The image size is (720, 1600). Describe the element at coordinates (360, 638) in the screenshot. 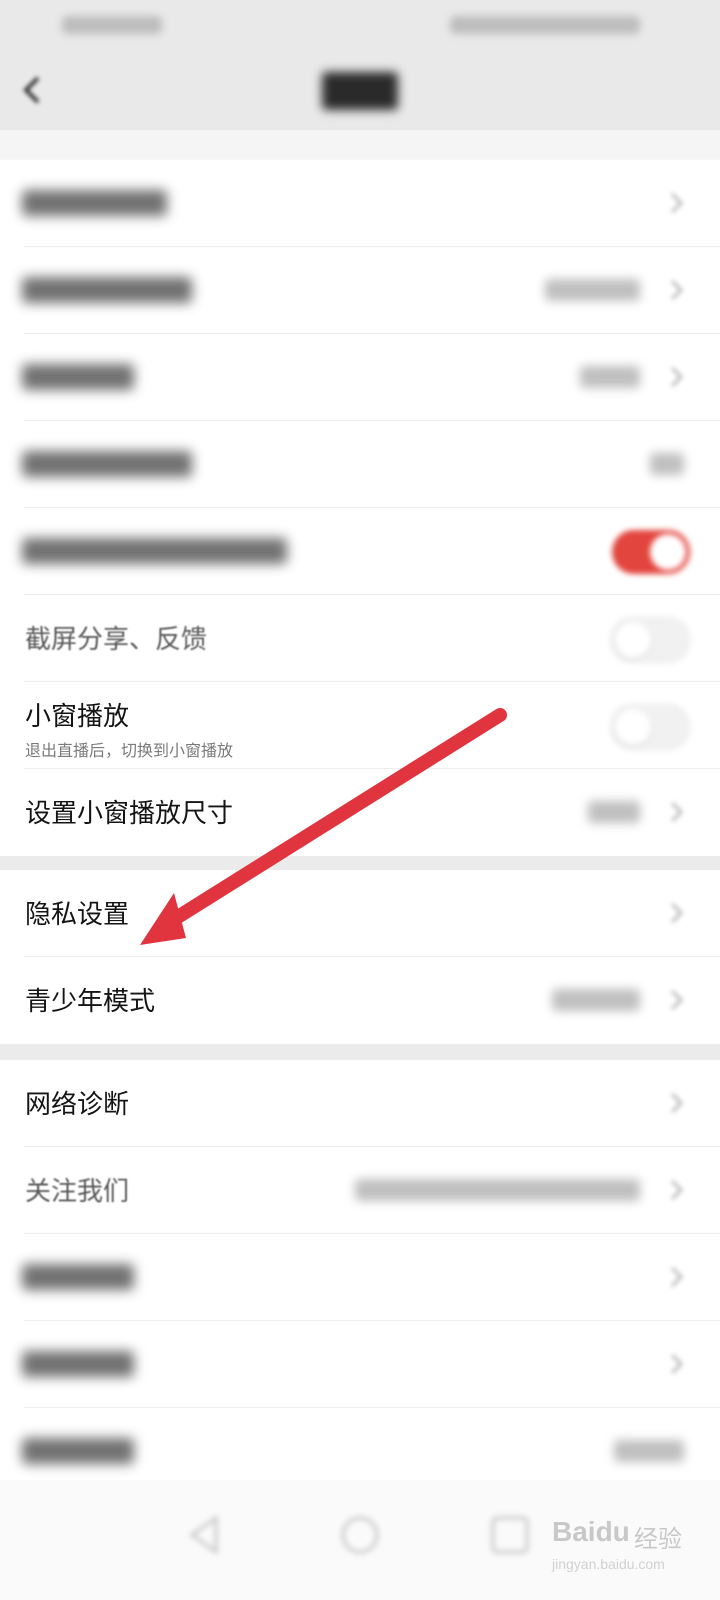

I see `settings-row-screenshot-share: 截屏分享、反馈` at that location.